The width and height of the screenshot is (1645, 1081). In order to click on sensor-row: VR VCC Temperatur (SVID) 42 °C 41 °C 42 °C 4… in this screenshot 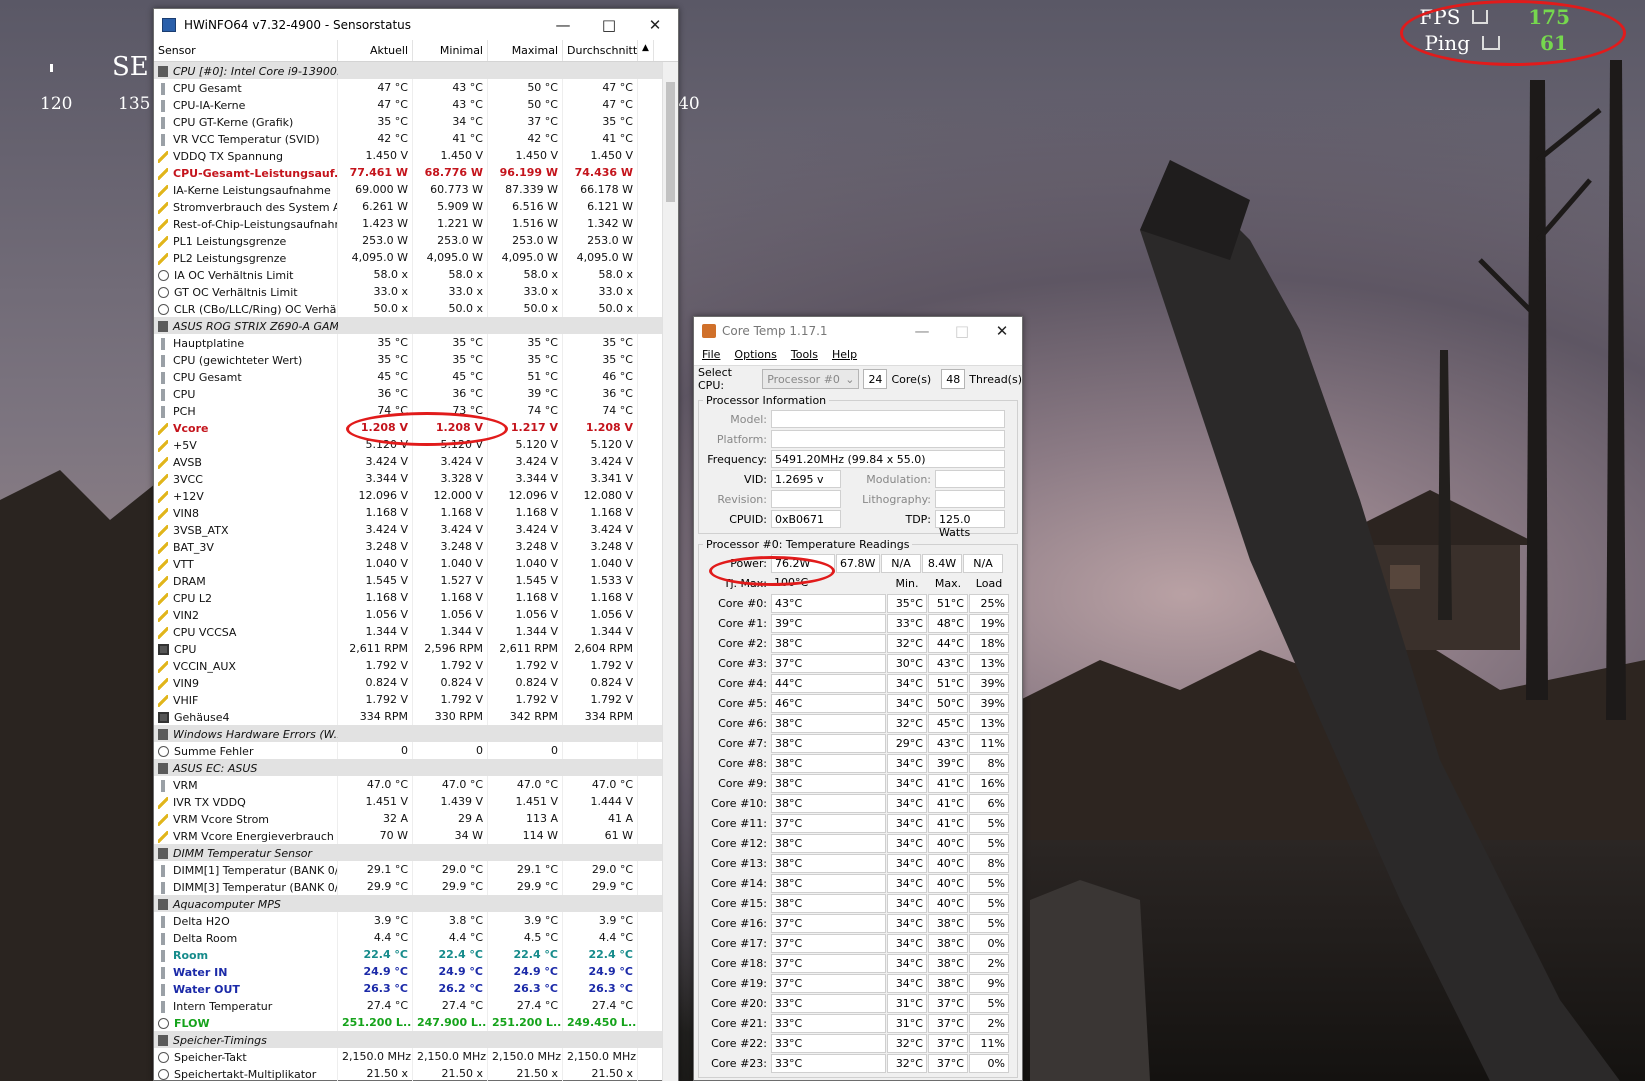, I will do `click(409, 138)`.